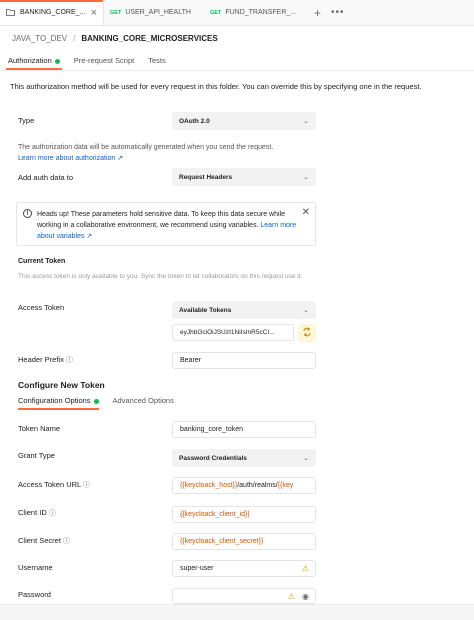 Image resolution: width=474 pixels, height=620 pixels. I want to click on new-tab-button: +, so click(317, 12).